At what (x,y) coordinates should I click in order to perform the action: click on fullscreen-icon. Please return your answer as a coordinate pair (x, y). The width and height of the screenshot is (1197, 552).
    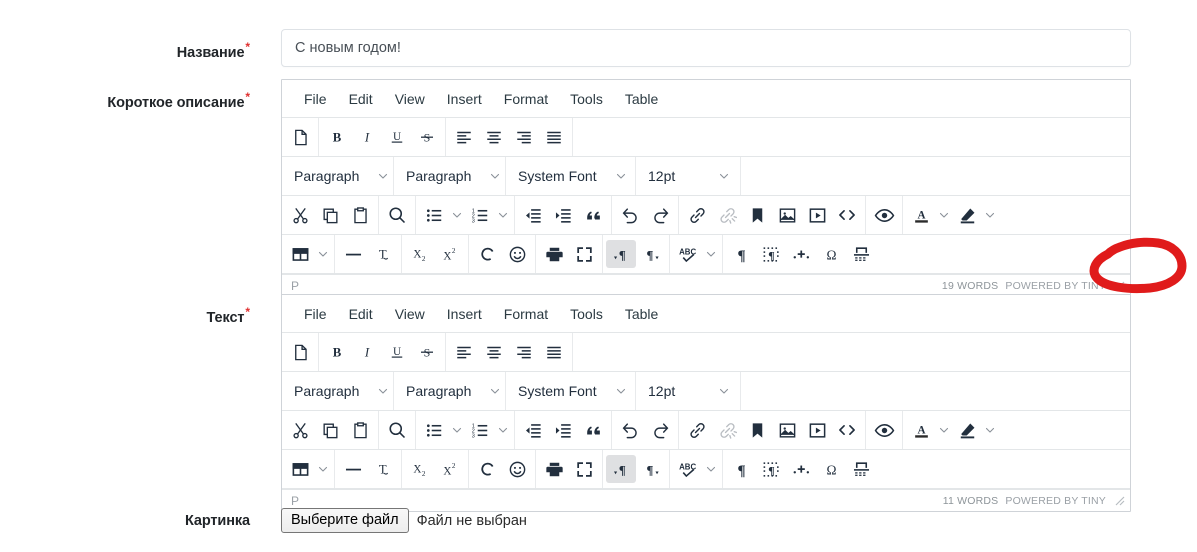
    Looking at the image, I should click on (584, 254).